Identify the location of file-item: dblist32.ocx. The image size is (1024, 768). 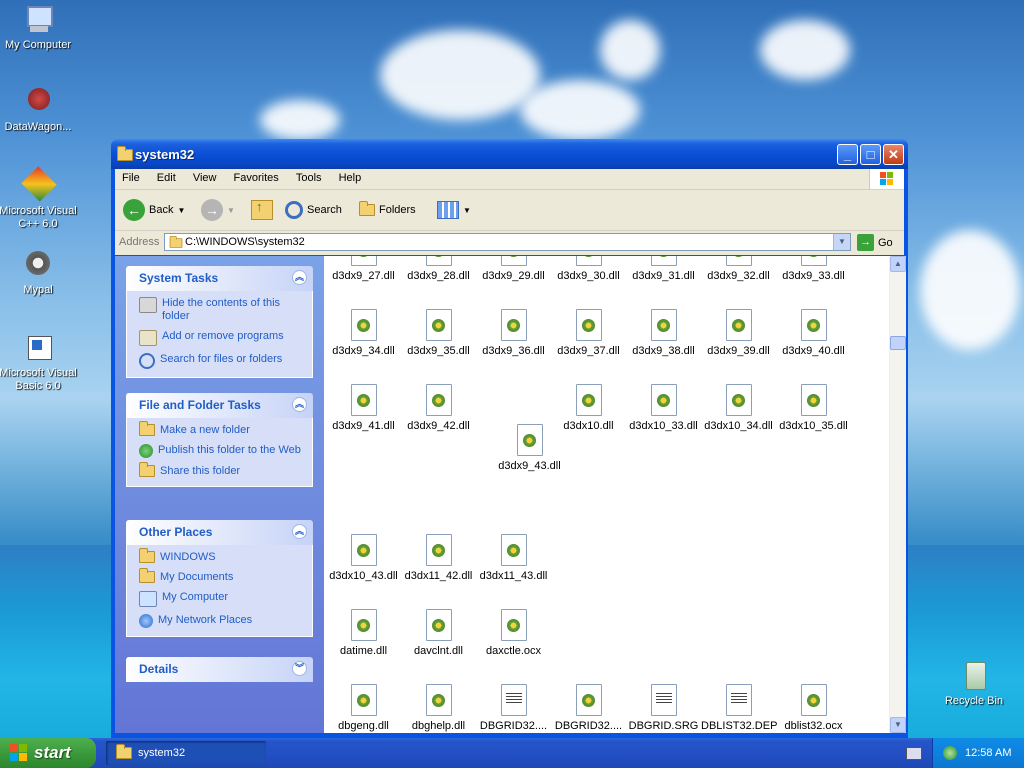
(813, 708).